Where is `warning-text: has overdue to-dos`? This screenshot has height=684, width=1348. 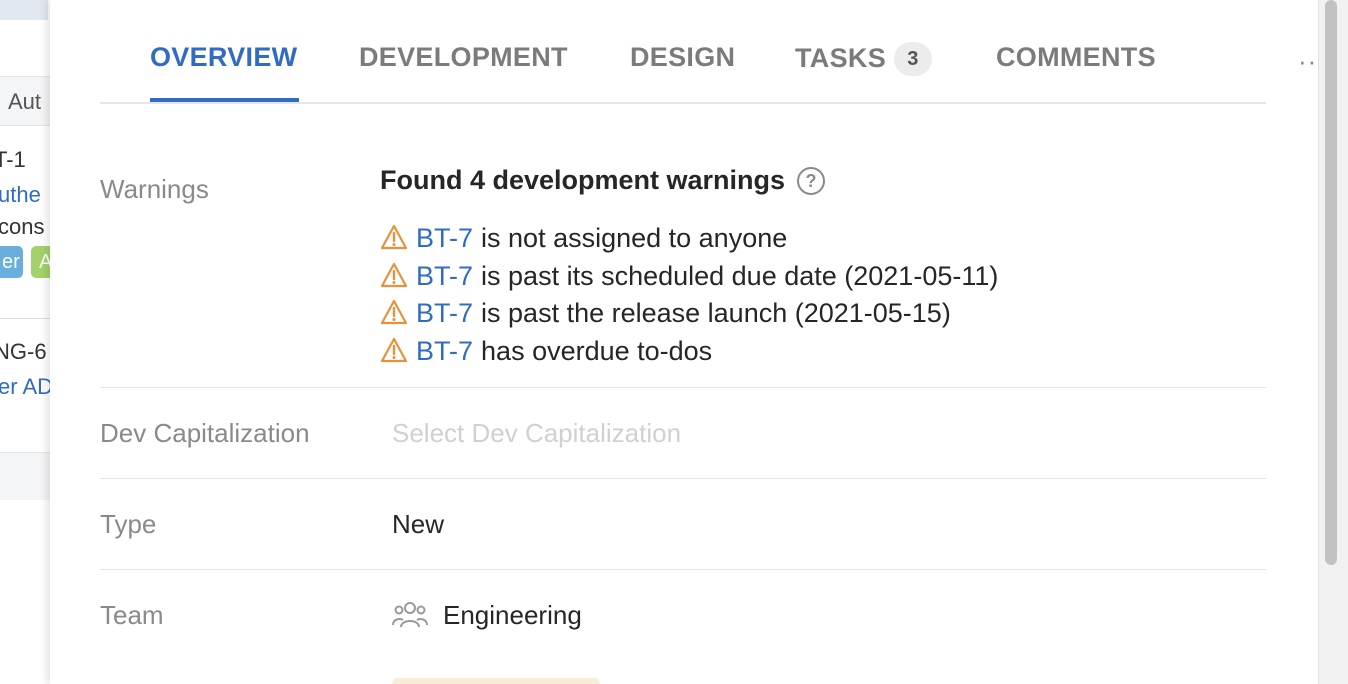 warning-text: has overdue to-dos is located at coordinates (597, 350).